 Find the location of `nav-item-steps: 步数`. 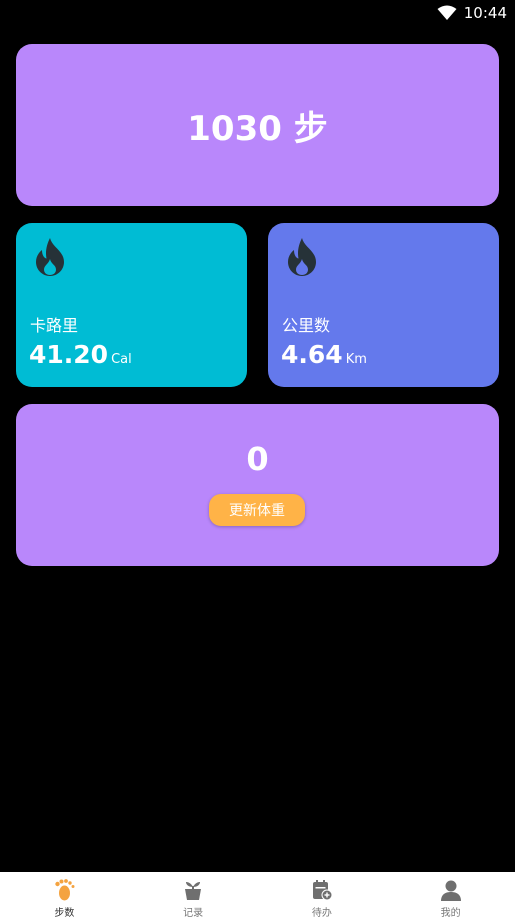

nav-item-steps: 步数 is located at coordinates (64, 897).